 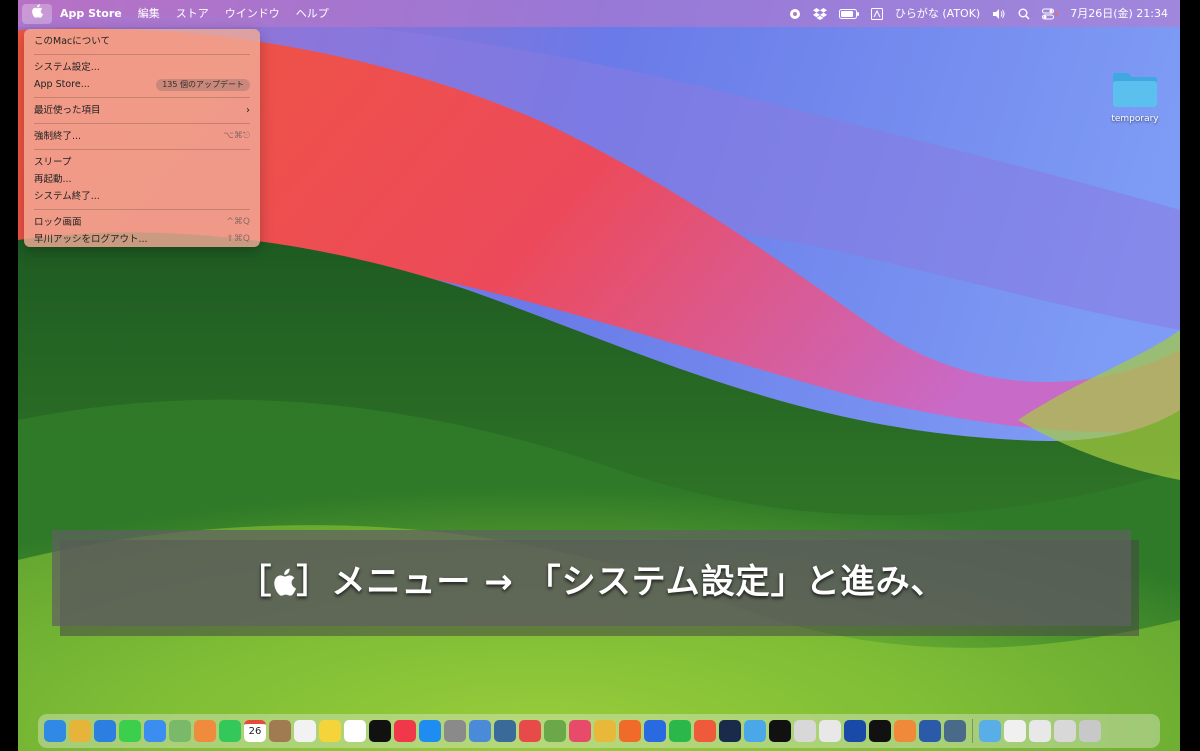 I want to click on status-area: ひらがな (ATOK) 7月26日(金) 21:34, so click(x=978, y=13).